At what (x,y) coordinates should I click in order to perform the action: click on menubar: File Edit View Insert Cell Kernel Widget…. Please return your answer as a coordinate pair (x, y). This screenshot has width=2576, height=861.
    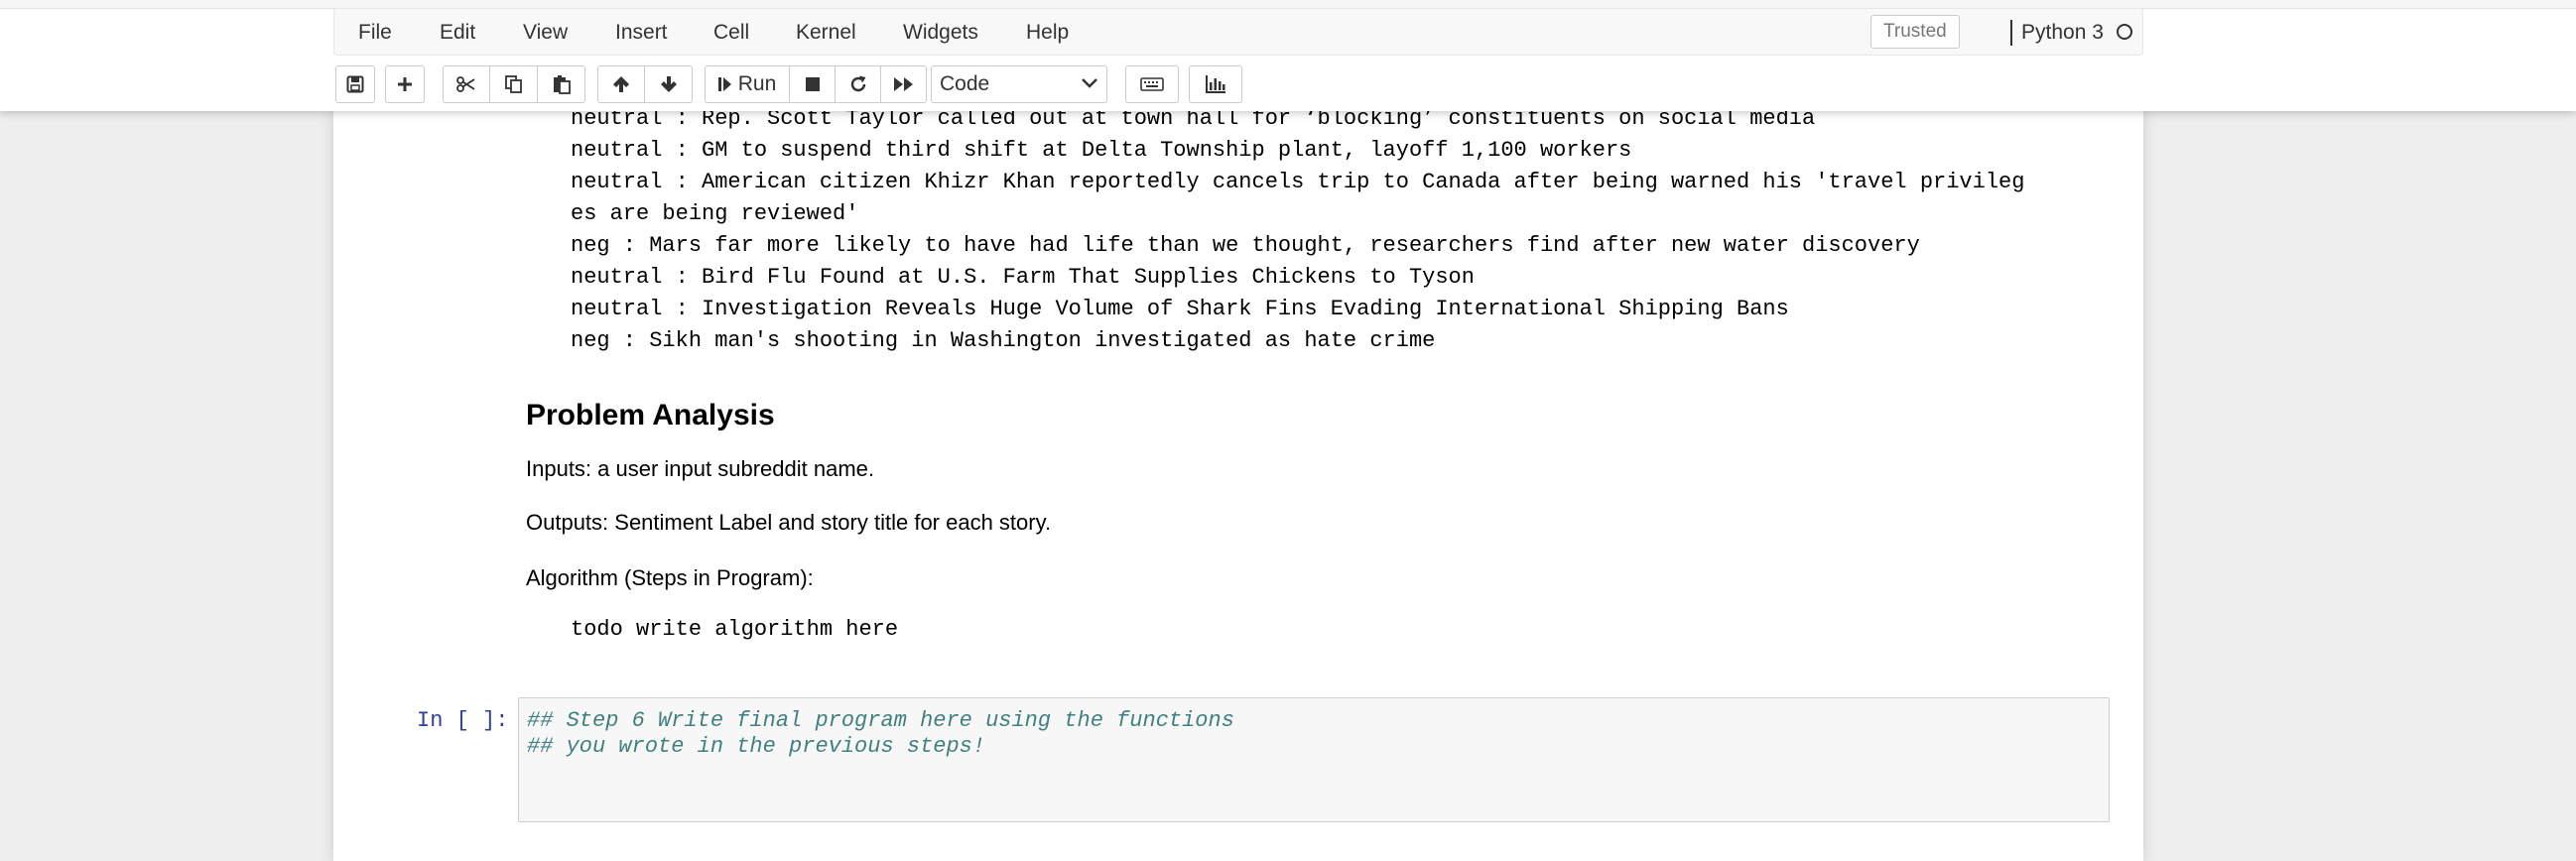
    Looking at the image, I should click on (1238, 32).